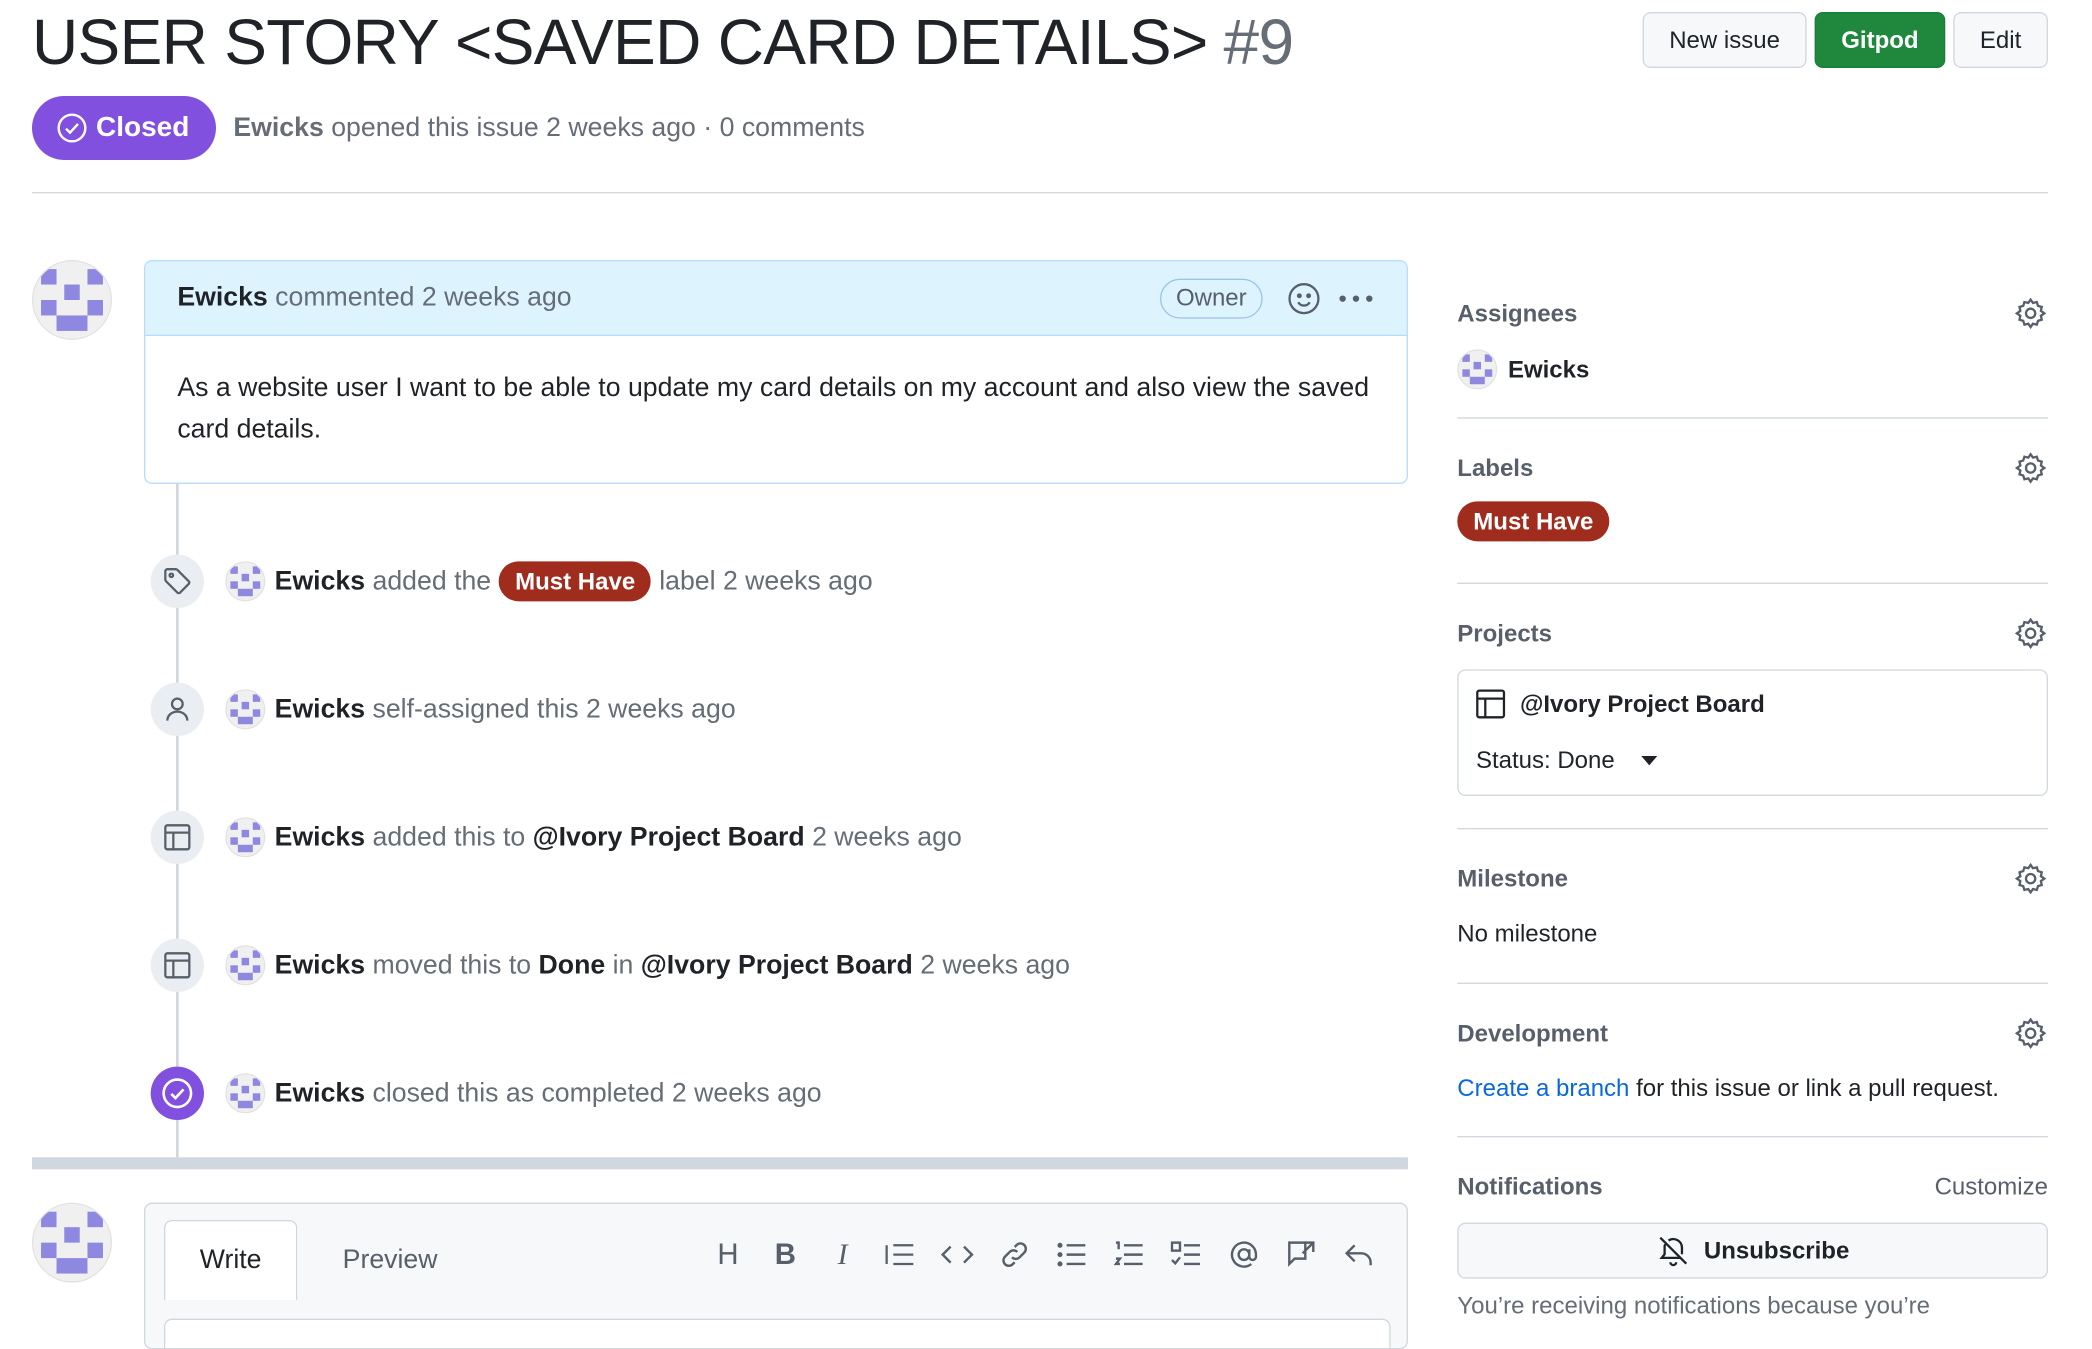 The image size is (2092, 1349). Describe the element at coordinates (899, 1254) in the screenshot. I see `quote-icon` at that location.